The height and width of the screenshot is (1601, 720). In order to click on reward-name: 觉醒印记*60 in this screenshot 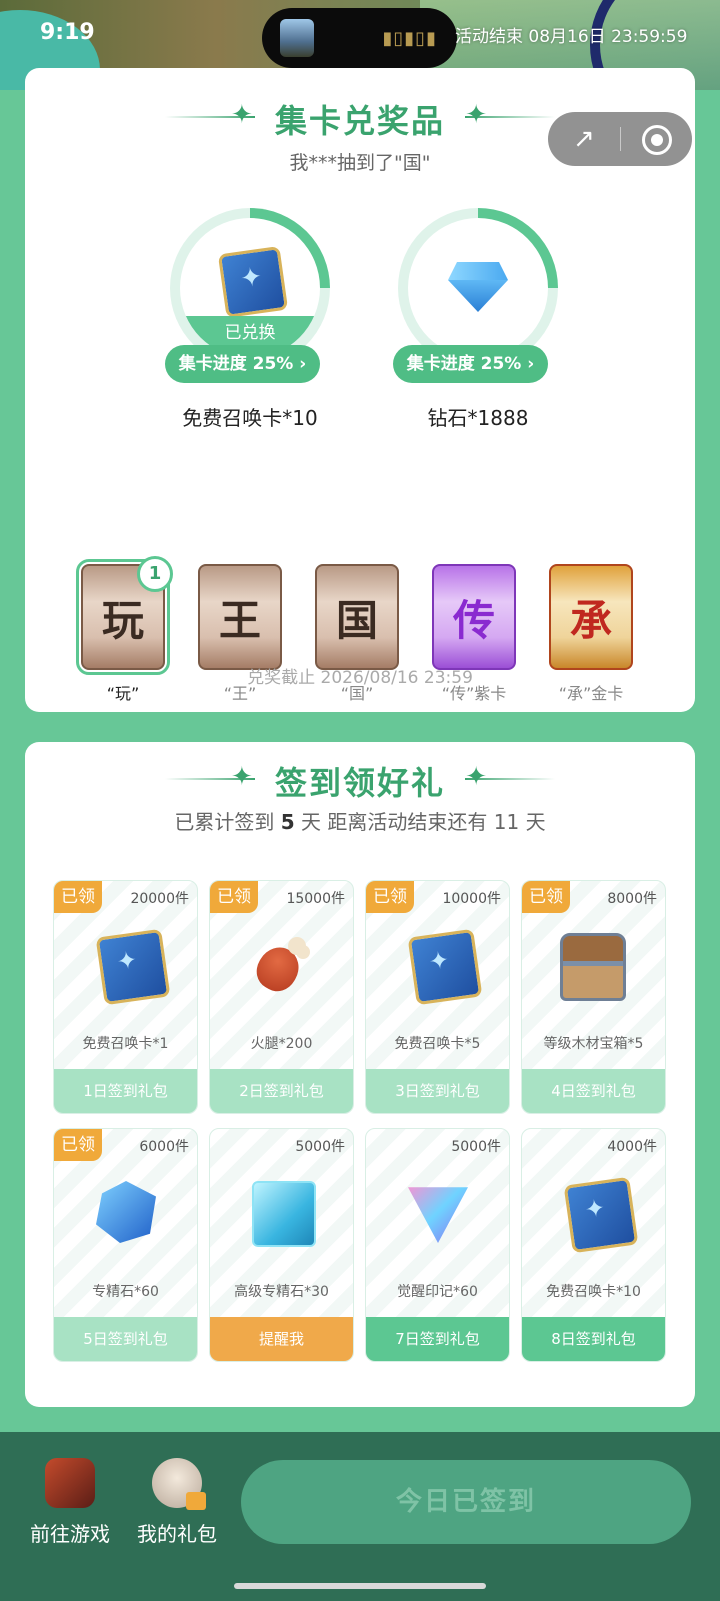, I will do `click(437, 1292)`.